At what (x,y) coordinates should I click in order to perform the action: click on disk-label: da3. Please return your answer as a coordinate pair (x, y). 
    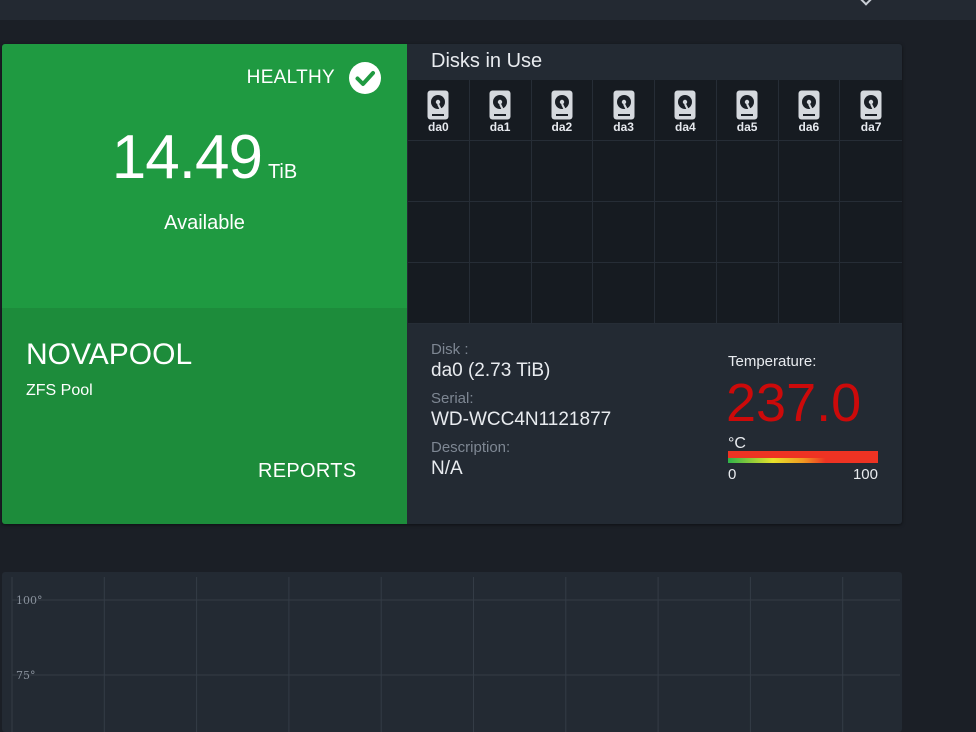
    Looking at the image, I should click on (623, 127).